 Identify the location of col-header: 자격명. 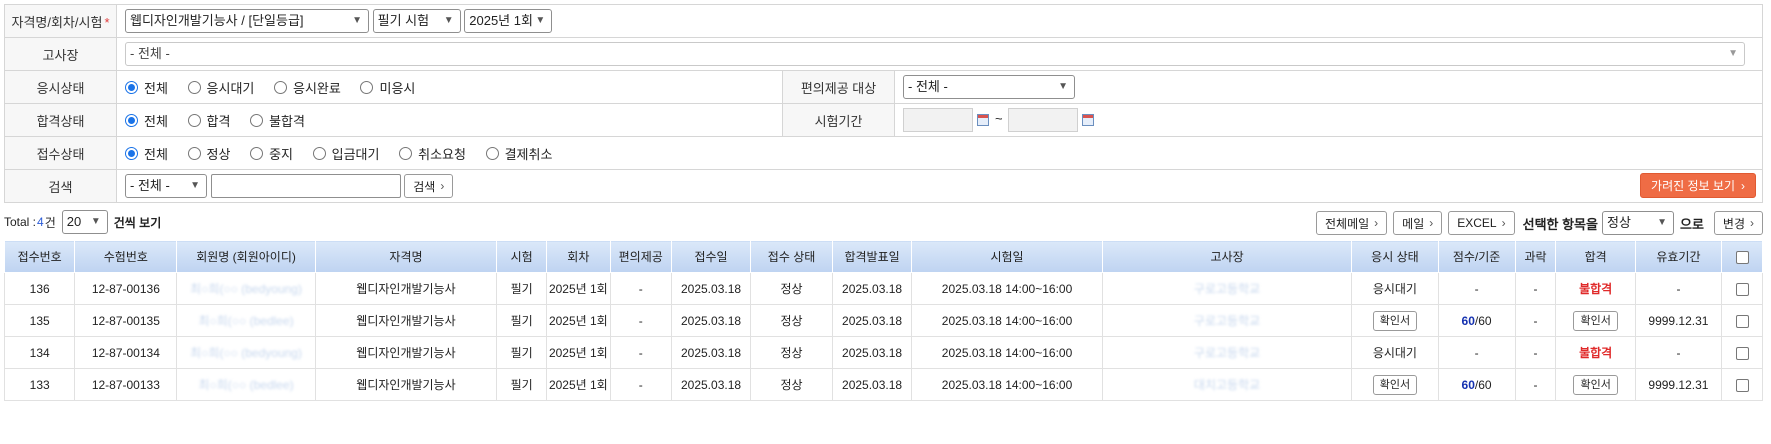
(406, 256).